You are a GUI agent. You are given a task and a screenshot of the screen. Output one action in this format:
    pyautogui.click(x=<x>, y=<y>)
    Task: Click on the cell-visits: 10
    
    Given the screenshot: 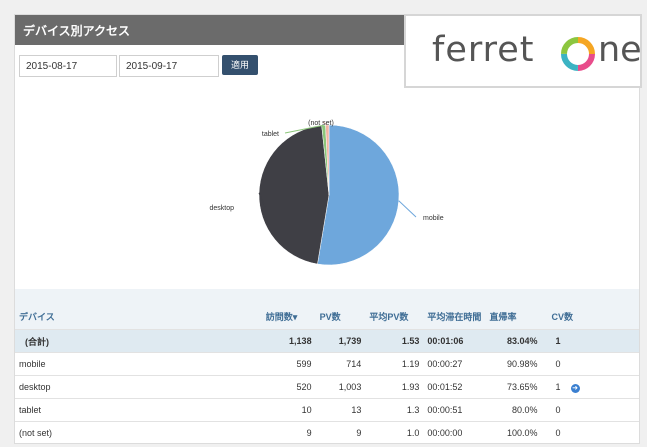 What is the action you would take?
    pyautogui.click(x=288, y=410)
    